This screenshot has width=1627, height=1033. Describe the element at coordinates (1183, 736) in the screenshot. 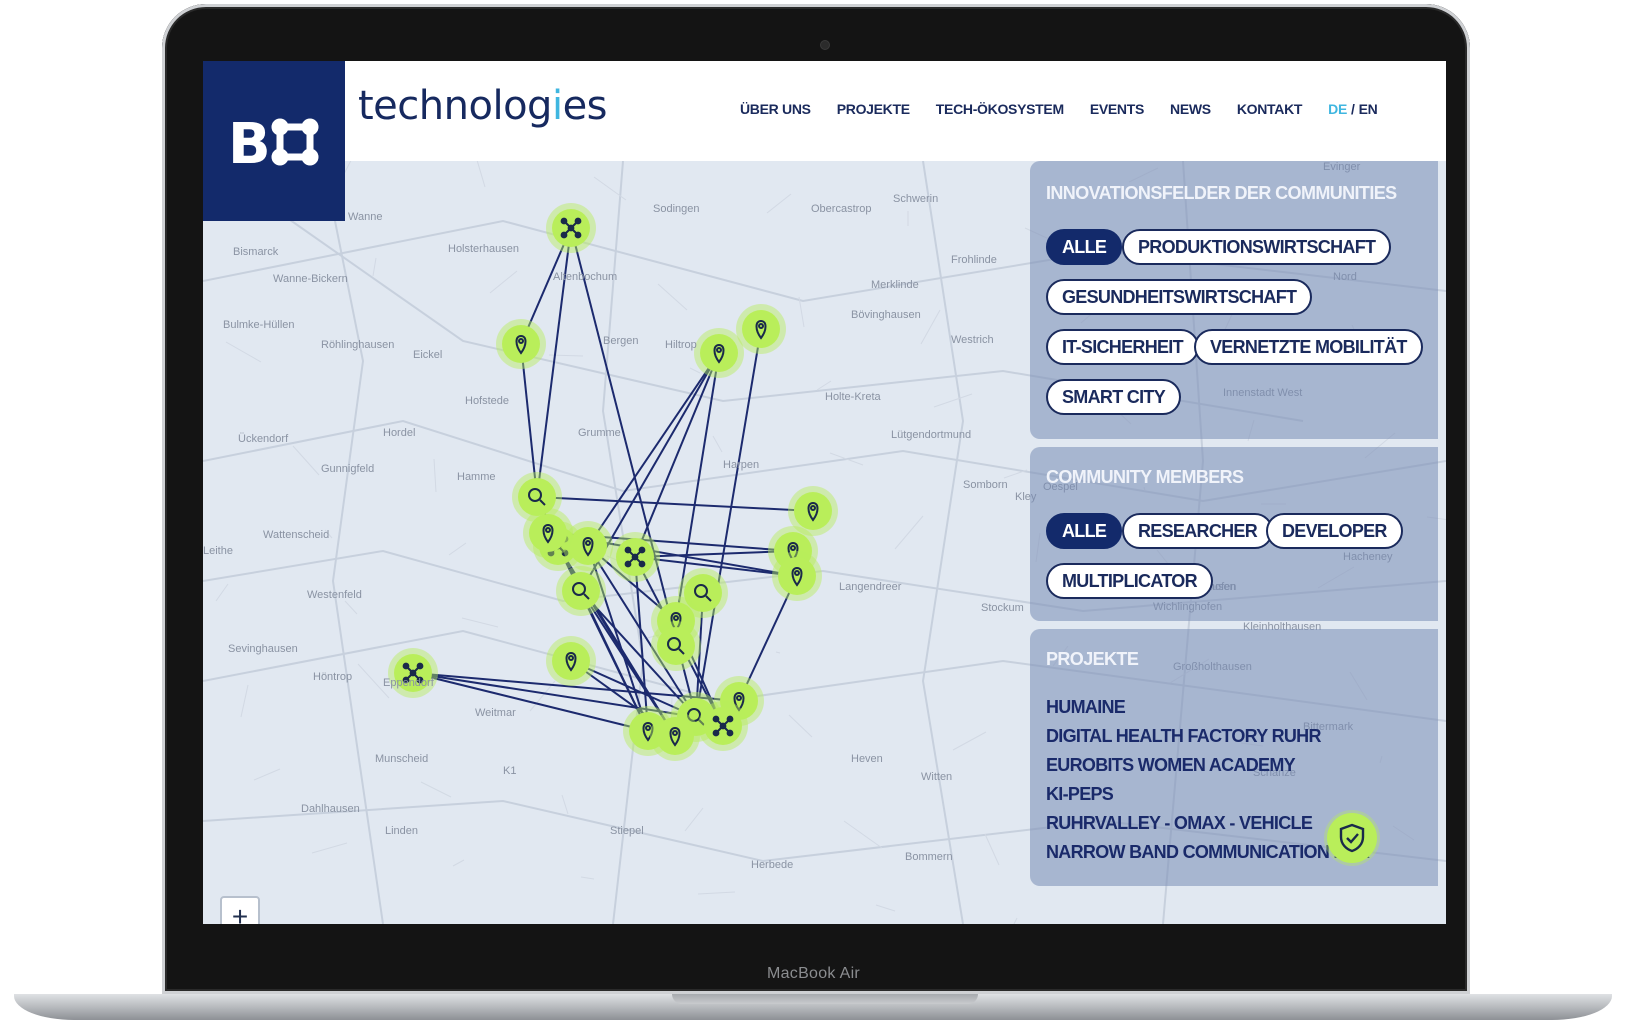

I see `project-link: DIGITAL HEALTH FACTORY RUHR` at that location.